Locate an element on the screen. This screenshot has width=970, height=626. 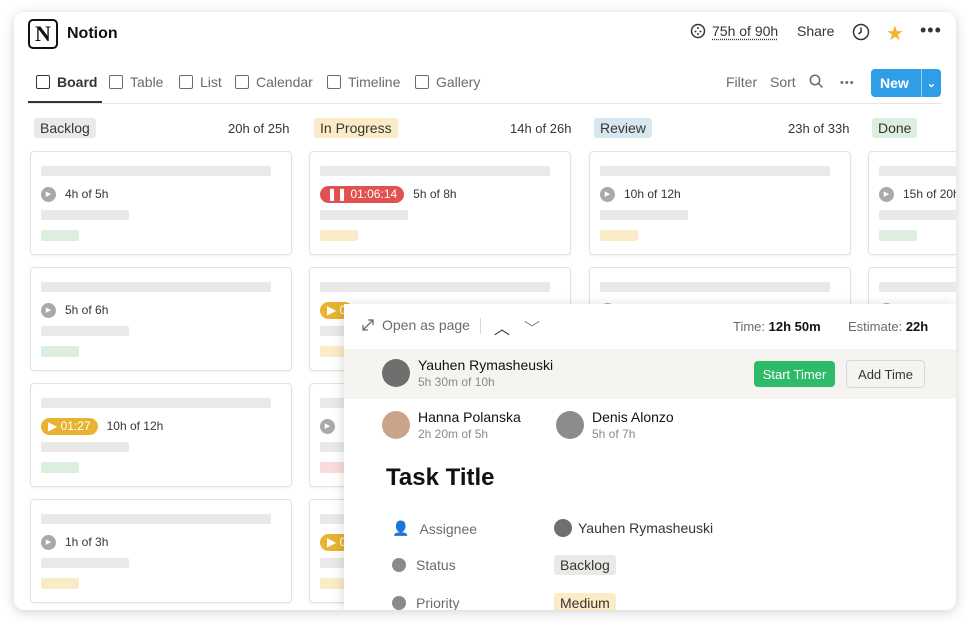
progress-text: 5h of 6h is located at coordinates (87, 310).